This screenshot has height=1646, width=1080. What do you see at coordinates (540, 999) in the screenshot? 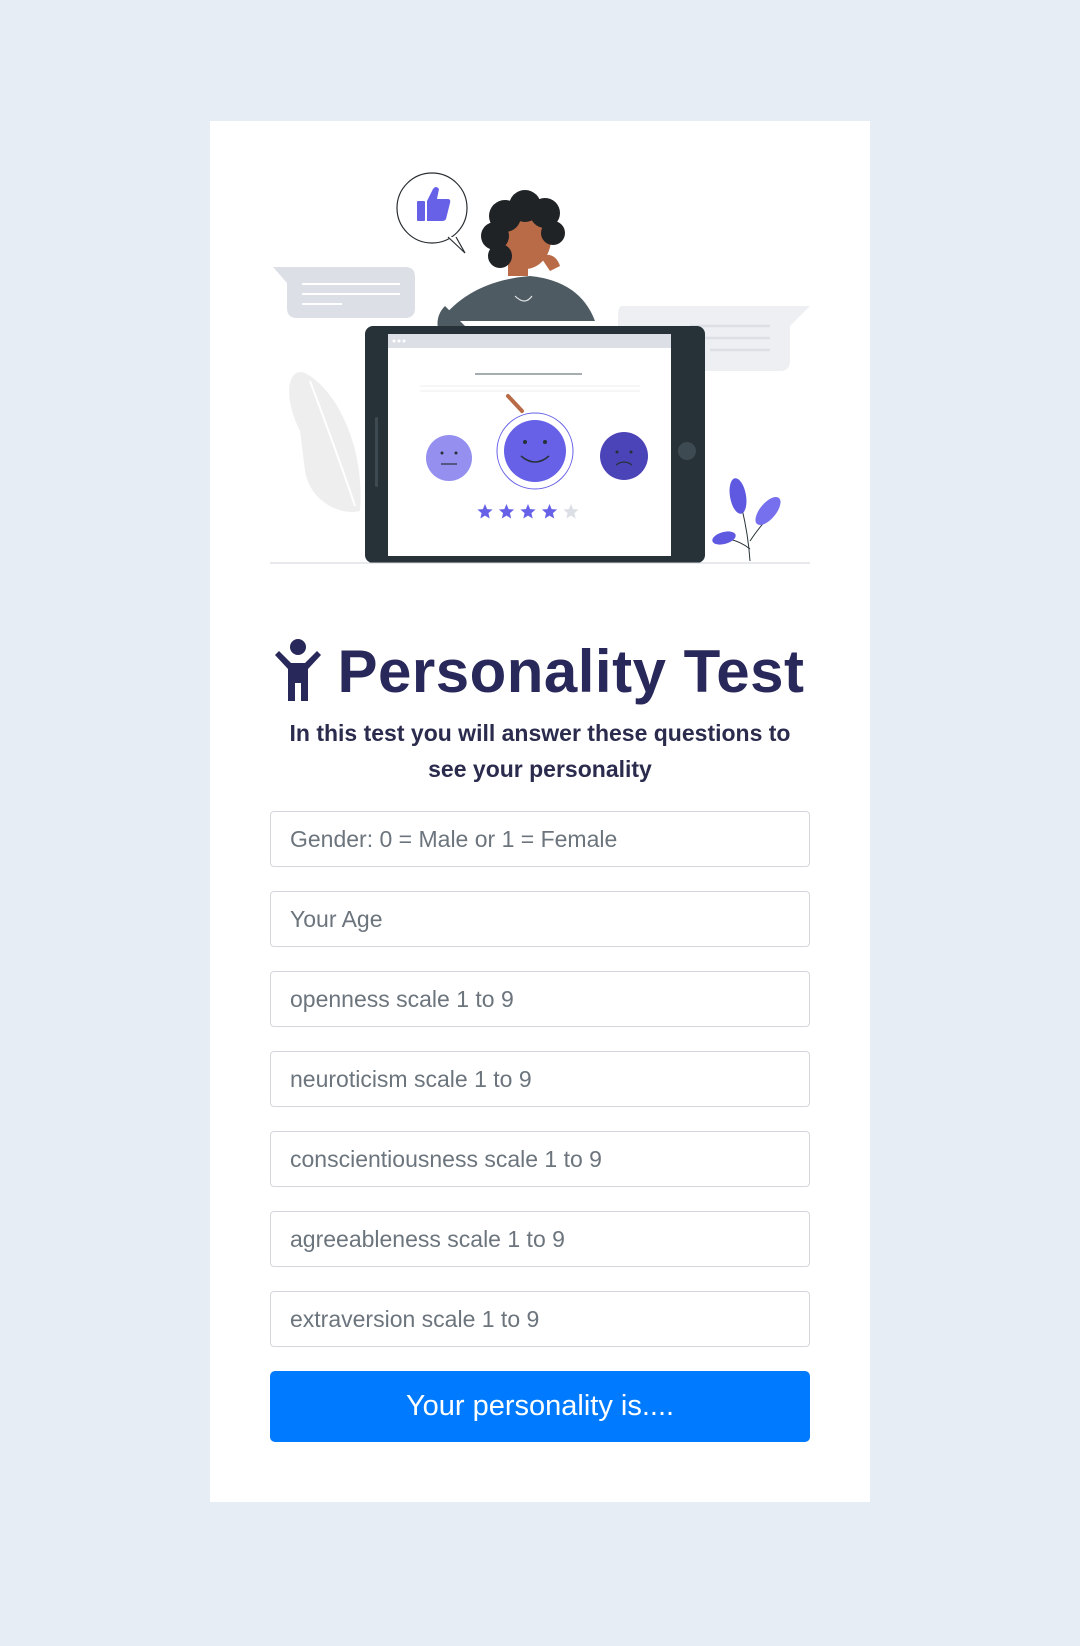
I see `openness-input` at bounding box center [540, 999].